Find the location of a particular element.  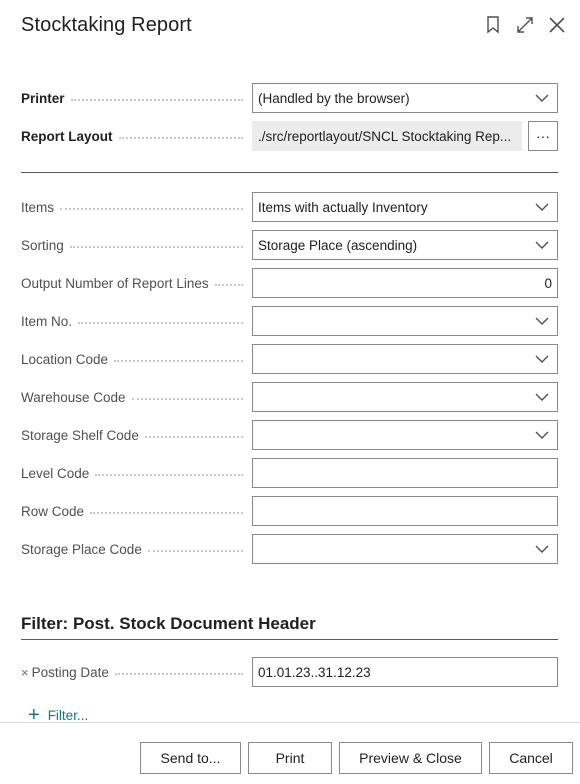

storage-shelf-code-label: Storage Shelf Code is located at coordinates (132, 435).